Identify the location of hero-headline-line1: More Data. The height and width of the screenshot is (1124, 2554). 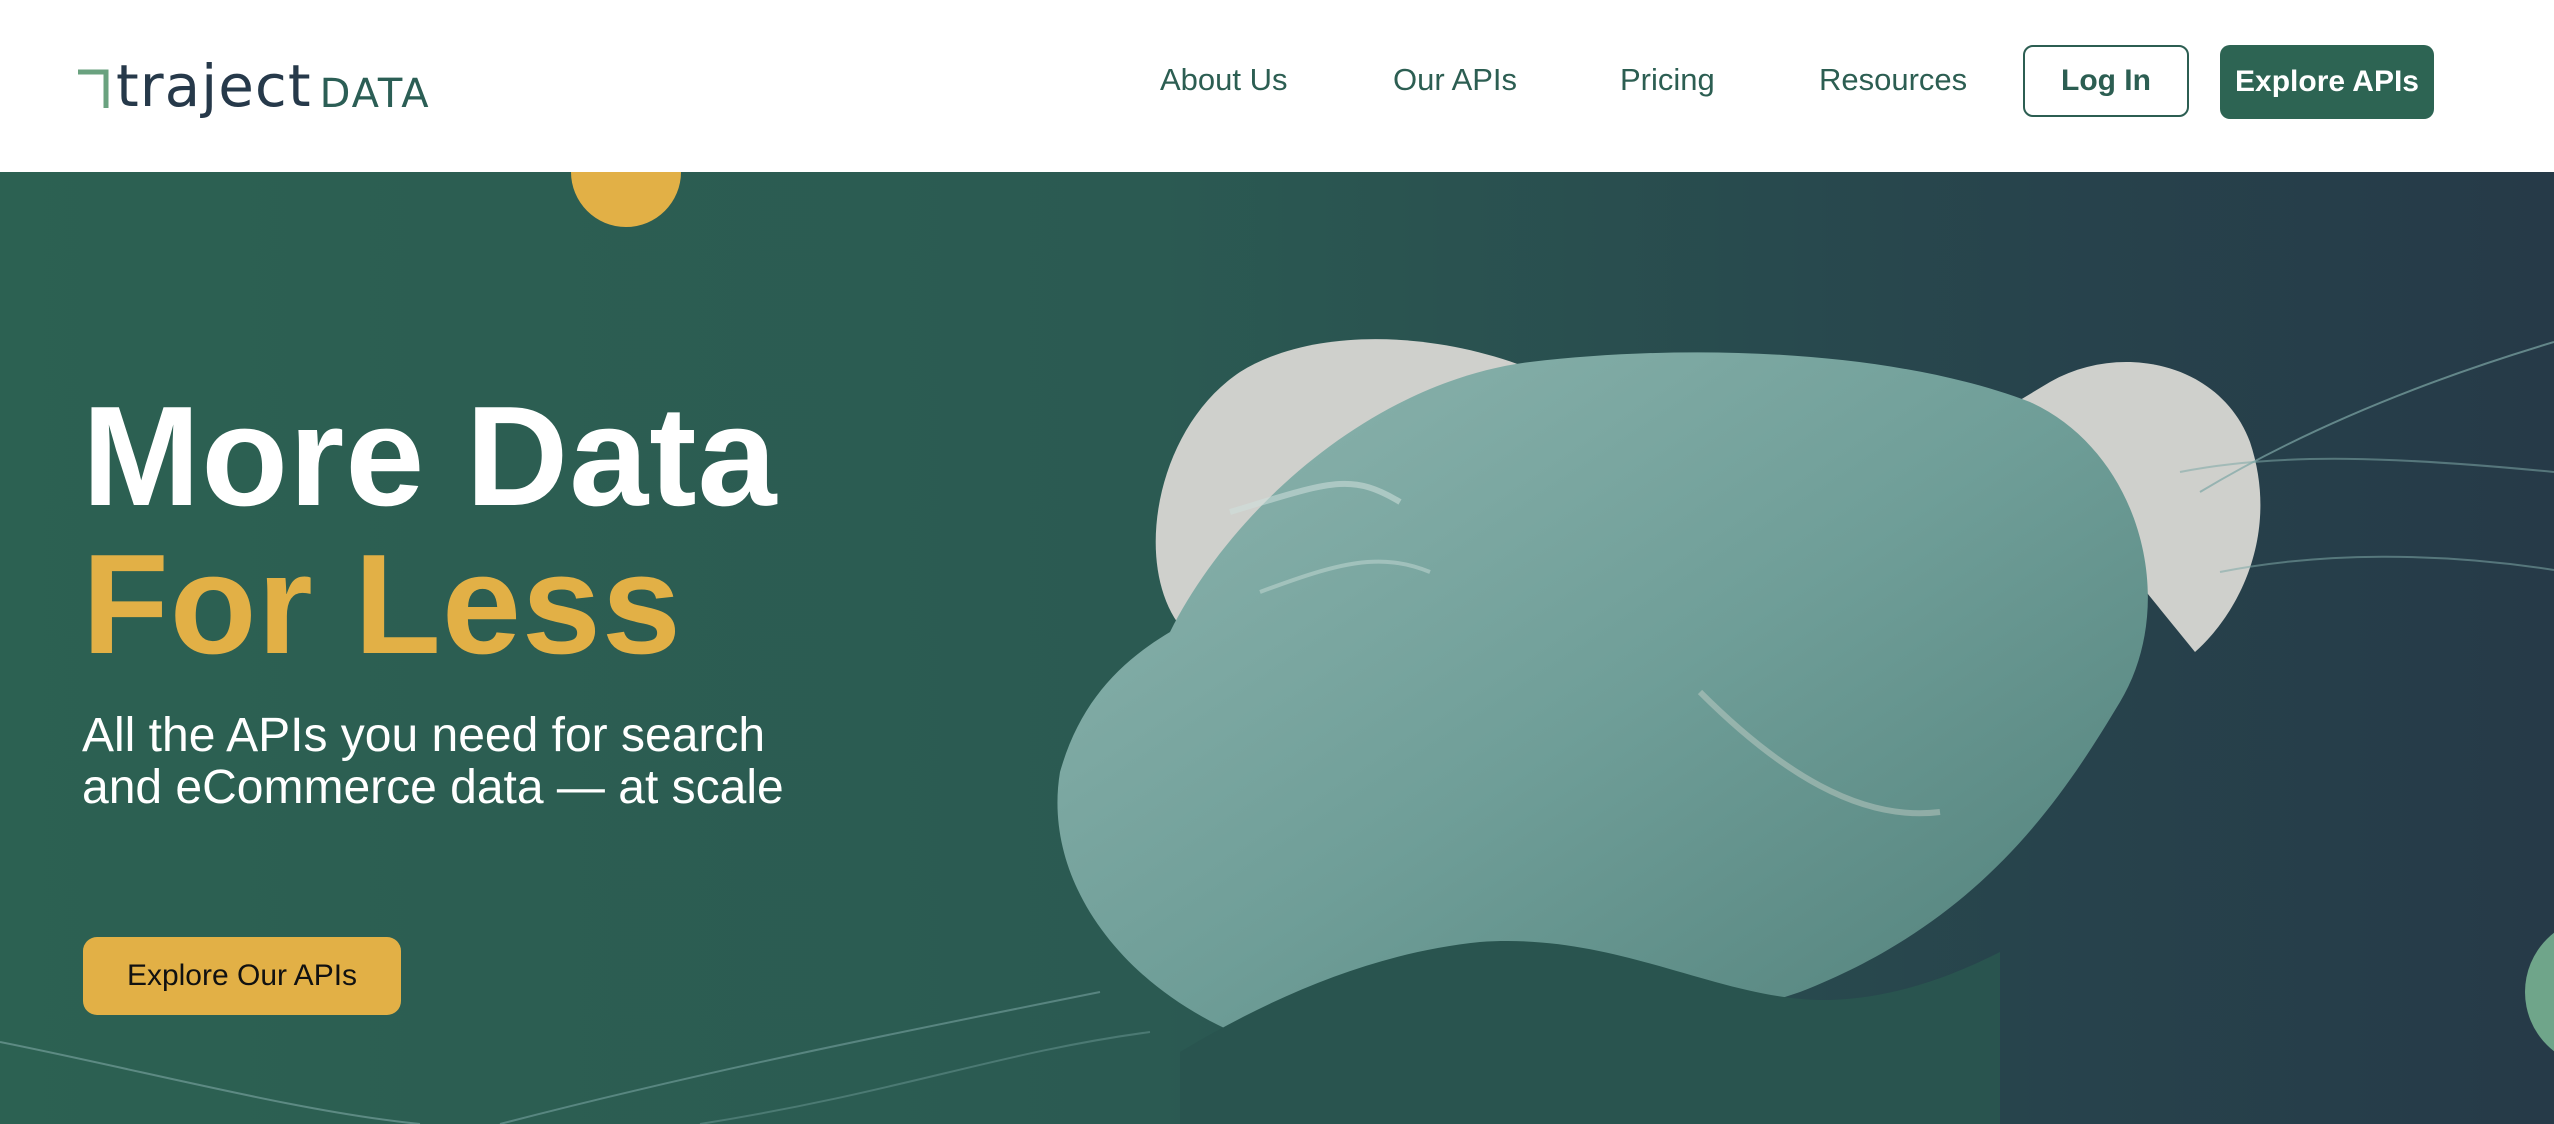
(430, 456).